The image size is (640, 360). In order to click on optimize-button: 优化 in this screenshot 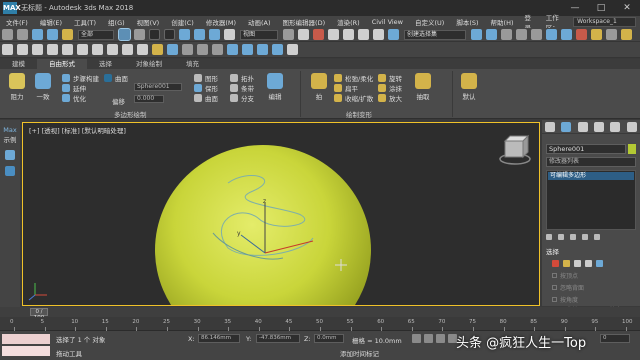, I will do `click(74, 98)`.